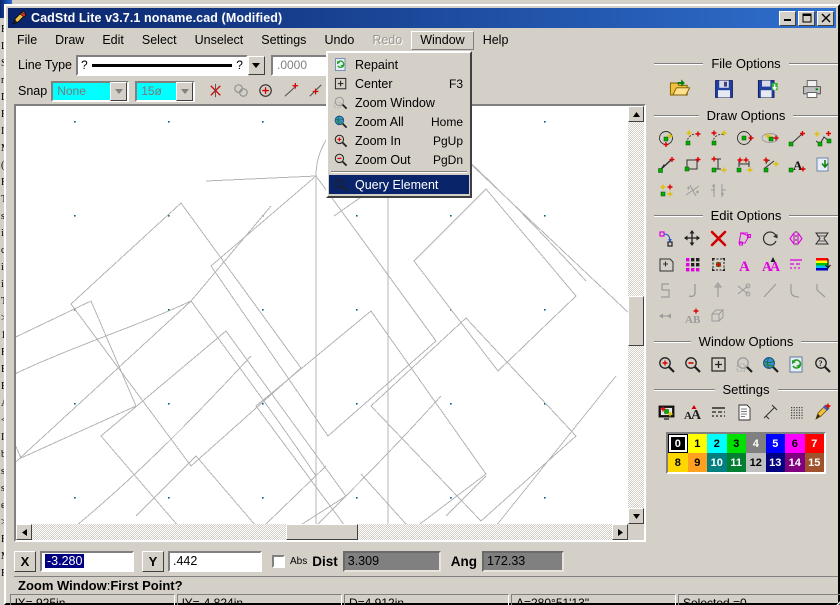 The height and width of the screenshot is (605, 840). What do you see at coordinates (771, 365) in the screenshot?
I see `zoom-all-icon` at bounding box center [771, 365].